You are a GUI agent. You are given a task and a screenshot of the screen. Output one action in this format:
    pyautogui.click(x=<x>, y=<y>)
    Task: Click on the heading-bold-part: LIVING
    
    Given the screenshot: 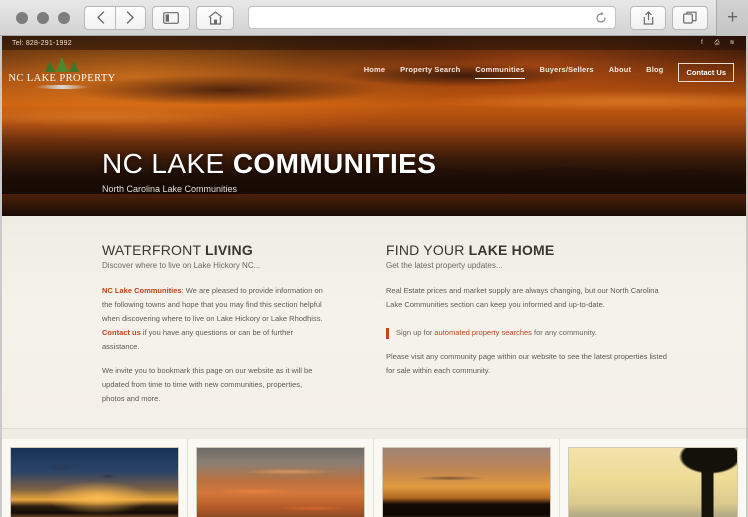 What is the action you would take?
    pyautogui.click(x=229, y=250)
    